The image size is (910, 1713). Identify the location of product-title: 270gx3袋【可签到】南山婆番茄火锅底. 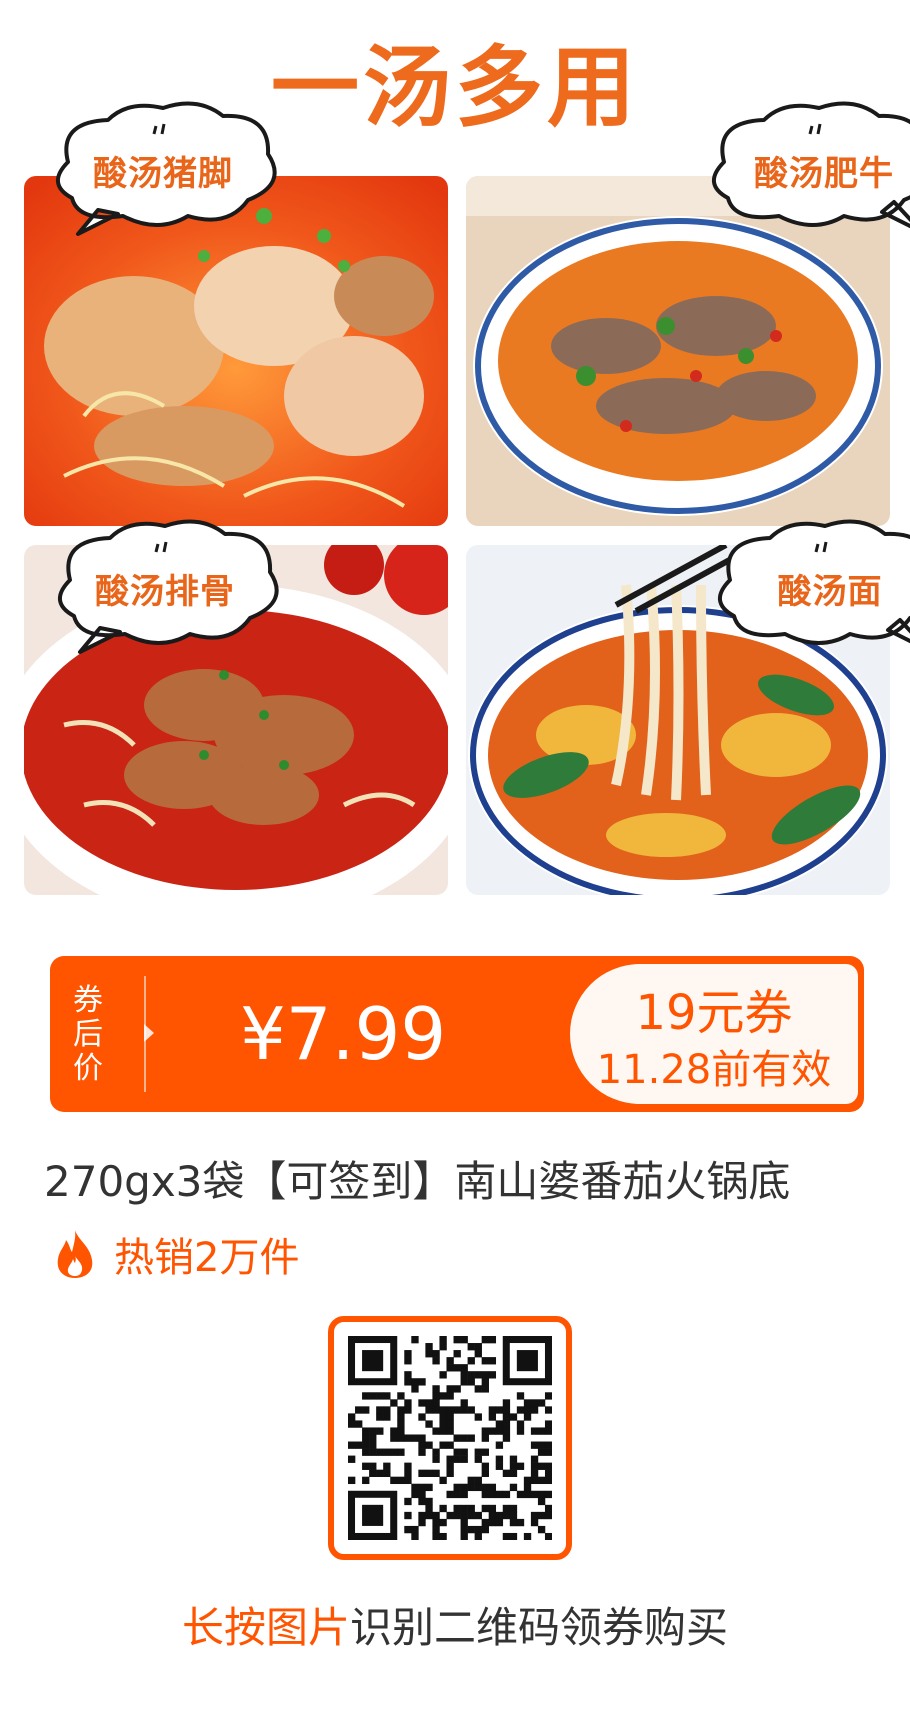
(417, 1181).